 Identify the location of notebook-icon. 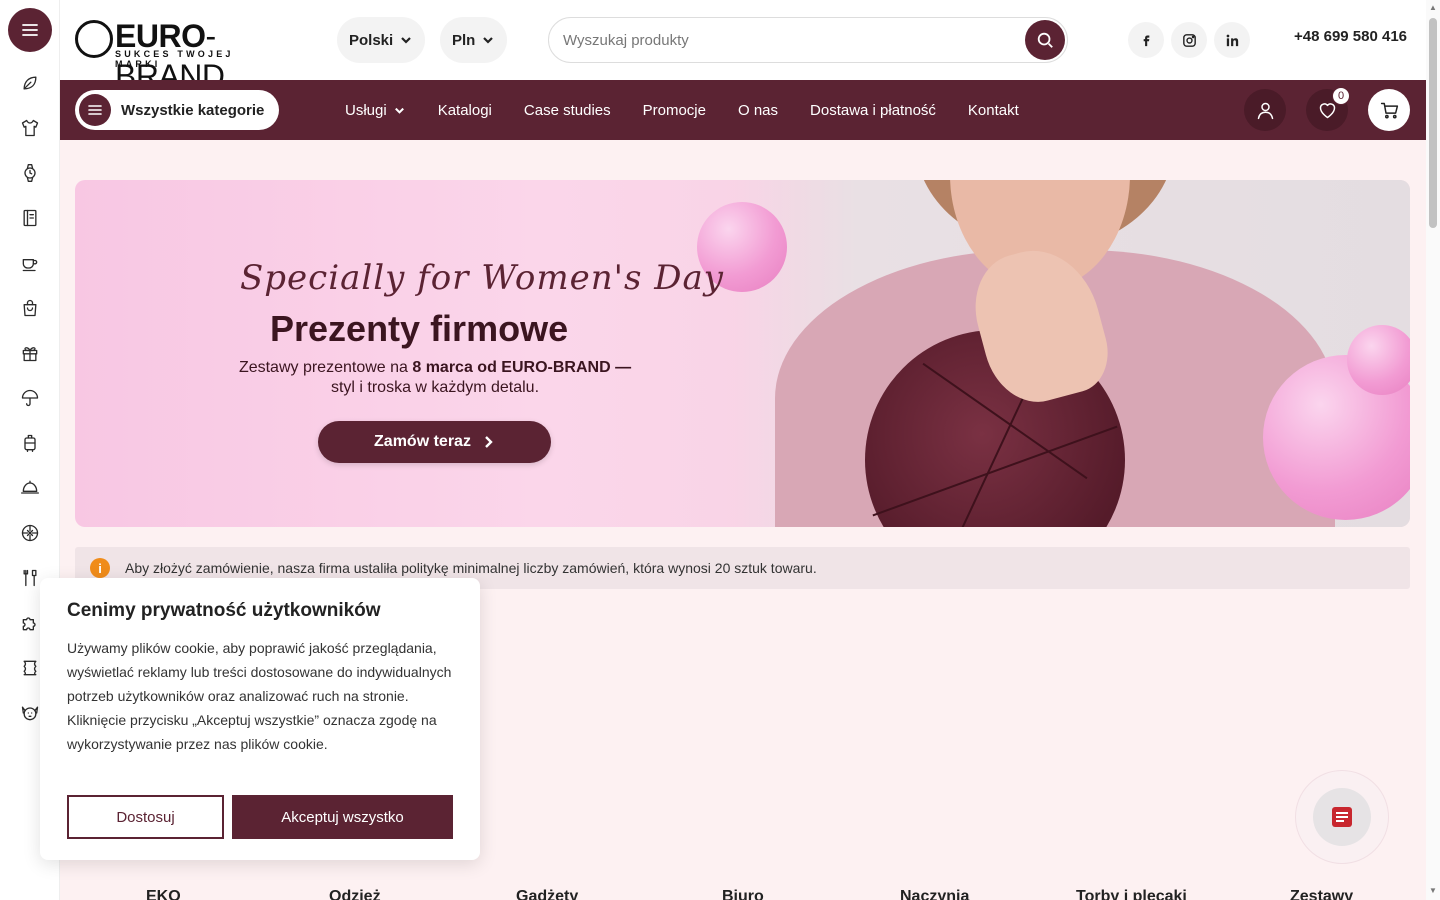
(30, 218).